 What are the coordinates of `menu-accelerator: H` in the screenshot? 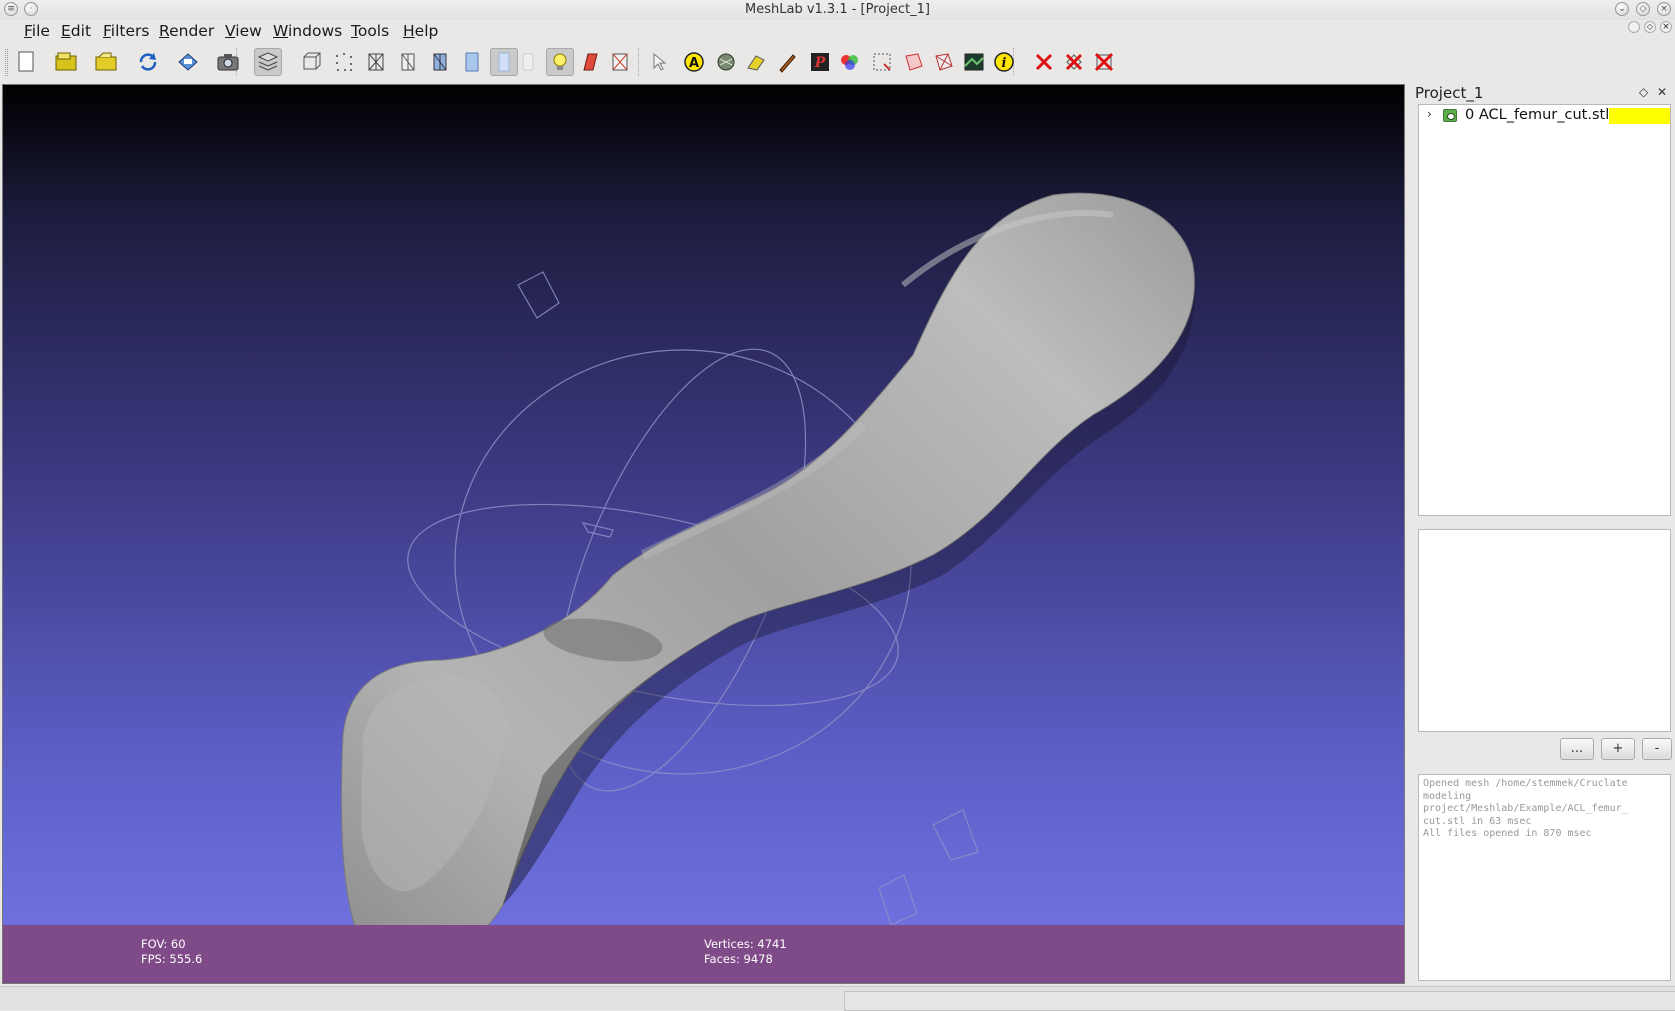 It's located at (409, 31).